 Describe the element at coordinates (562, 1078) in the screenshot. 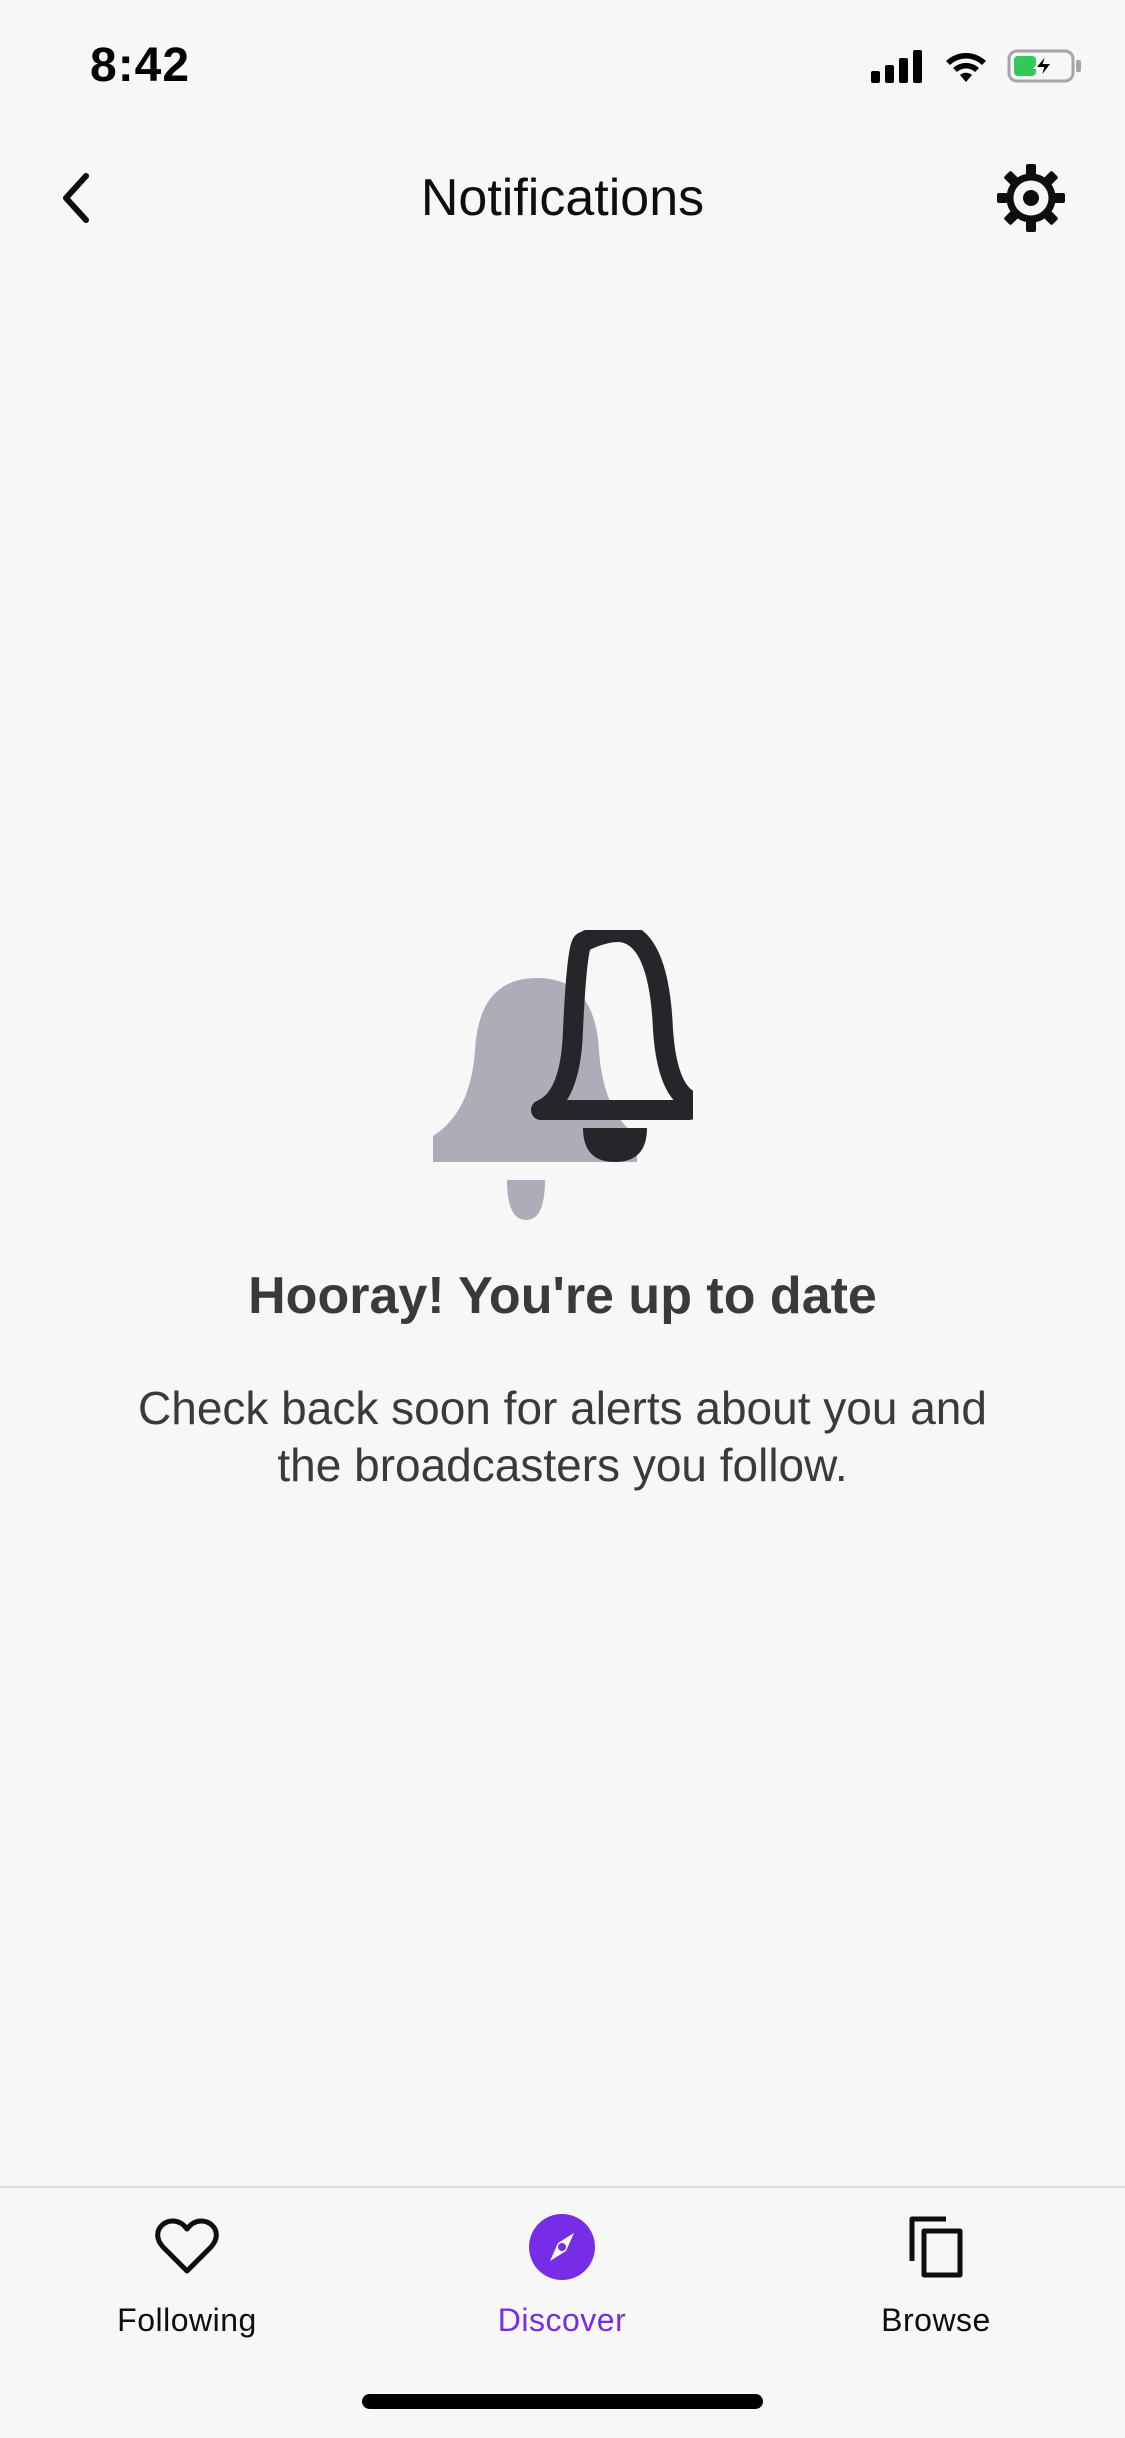

I see `bell-icon` at that location.